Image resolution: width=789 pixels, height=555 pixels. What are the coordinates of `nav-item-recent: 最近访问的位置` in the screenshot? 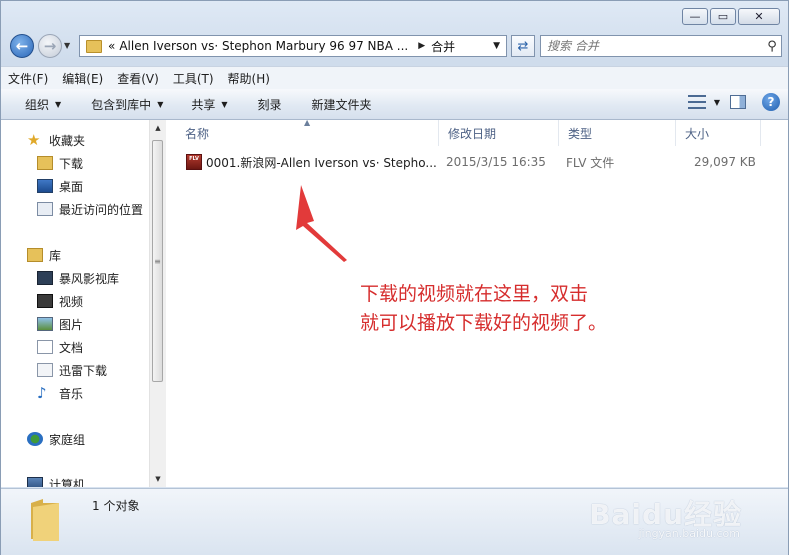 It's located at (90, 209).